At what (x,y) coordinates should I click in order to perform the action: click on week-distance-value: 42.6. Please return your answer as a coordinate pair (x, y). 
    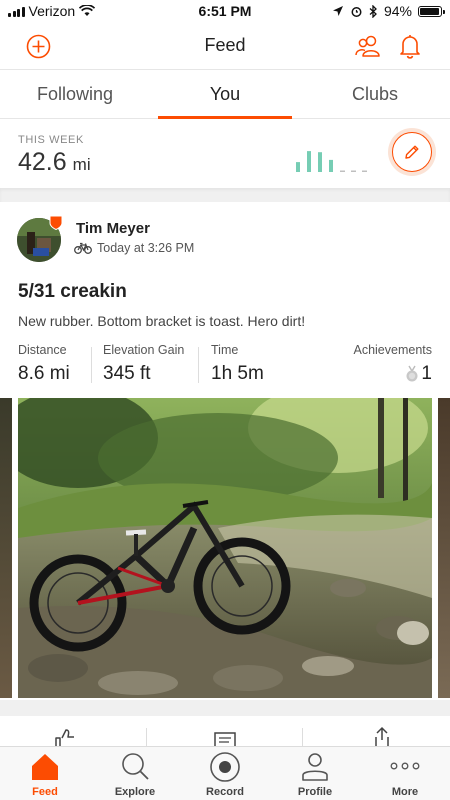
    Looking at the image, I should click on (42, 162).